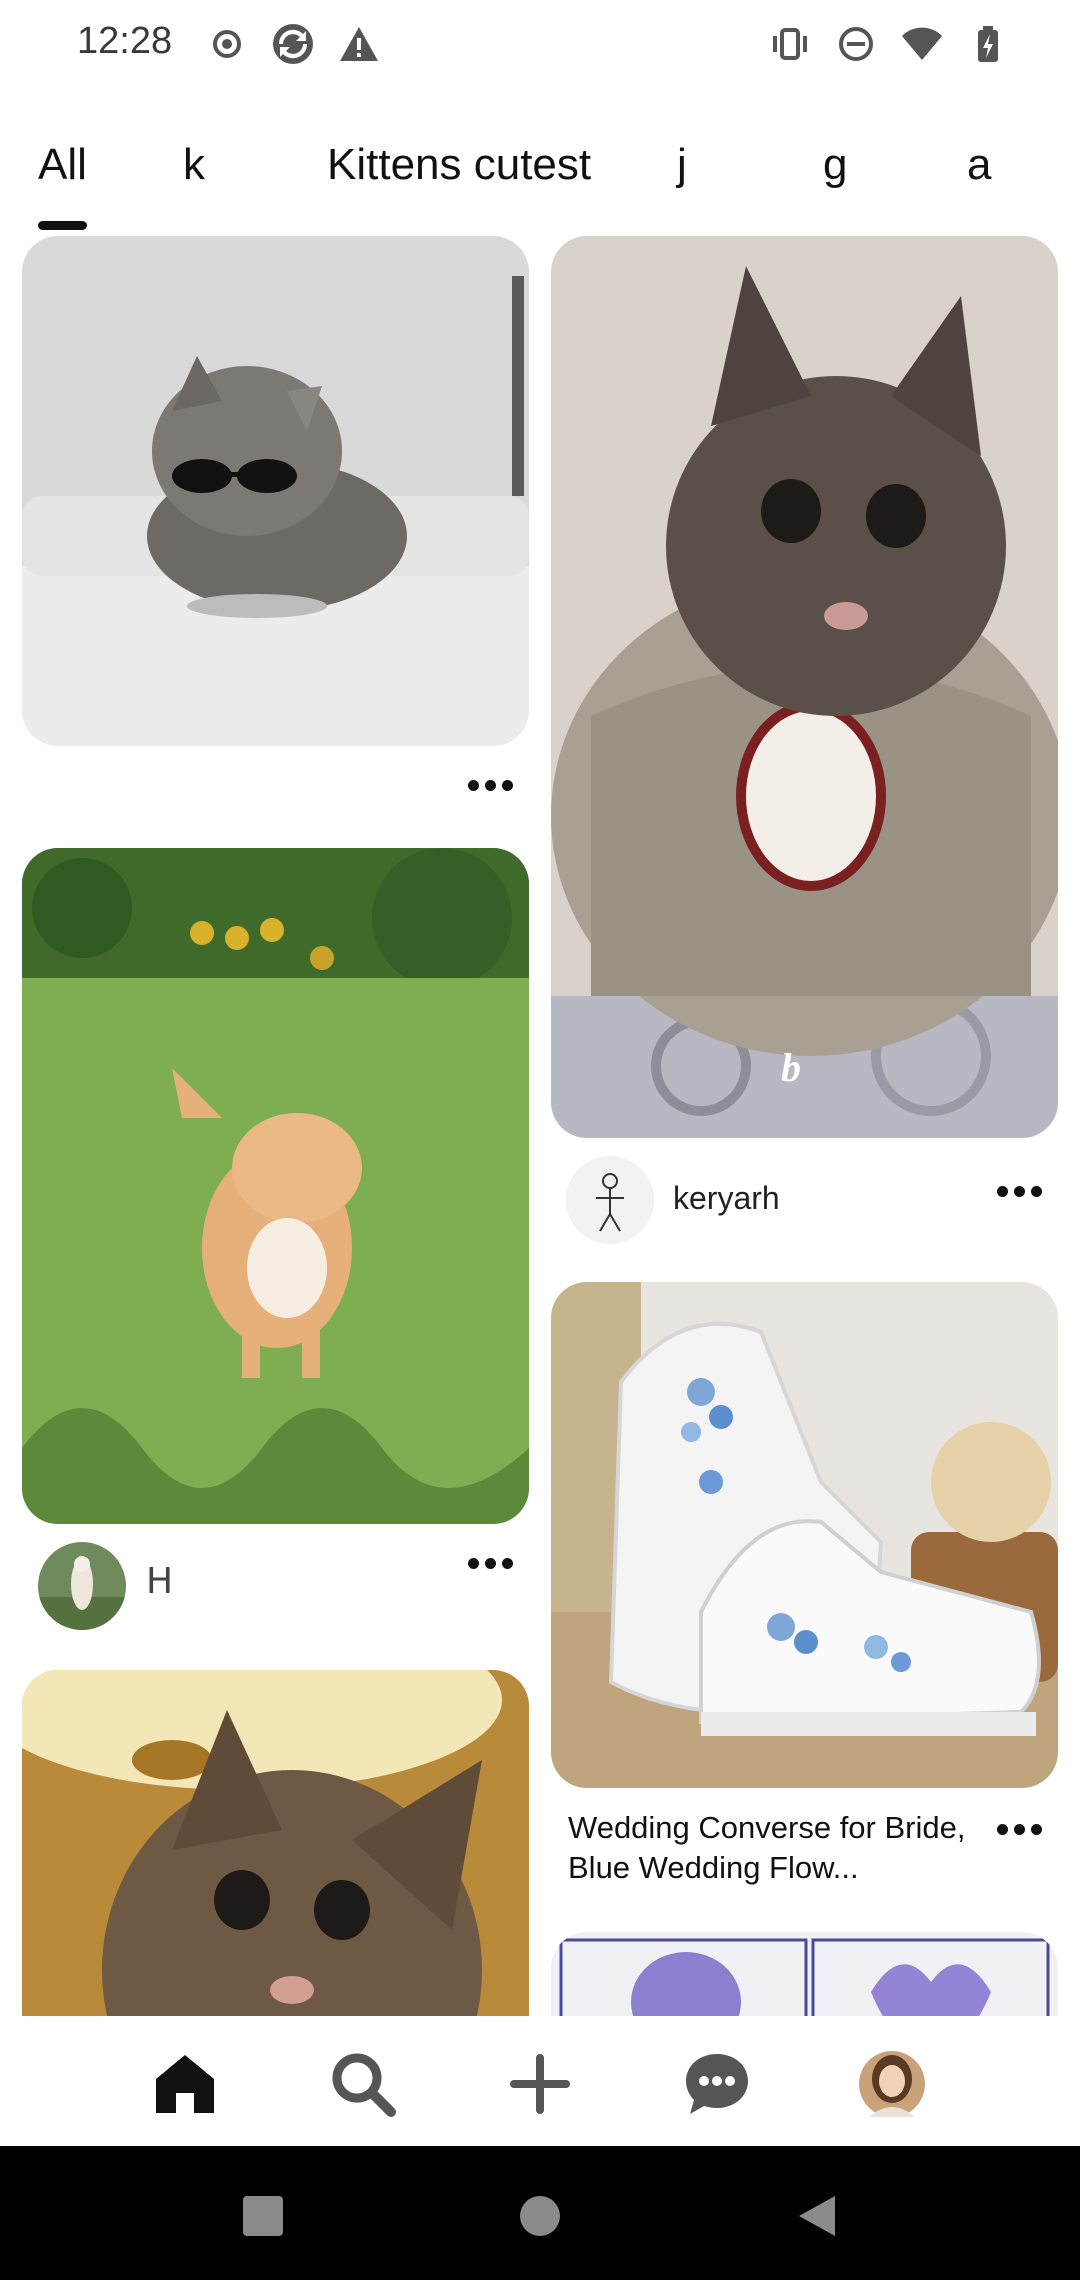  I want to click on pin-wedding-converse, so click(804, 1535).